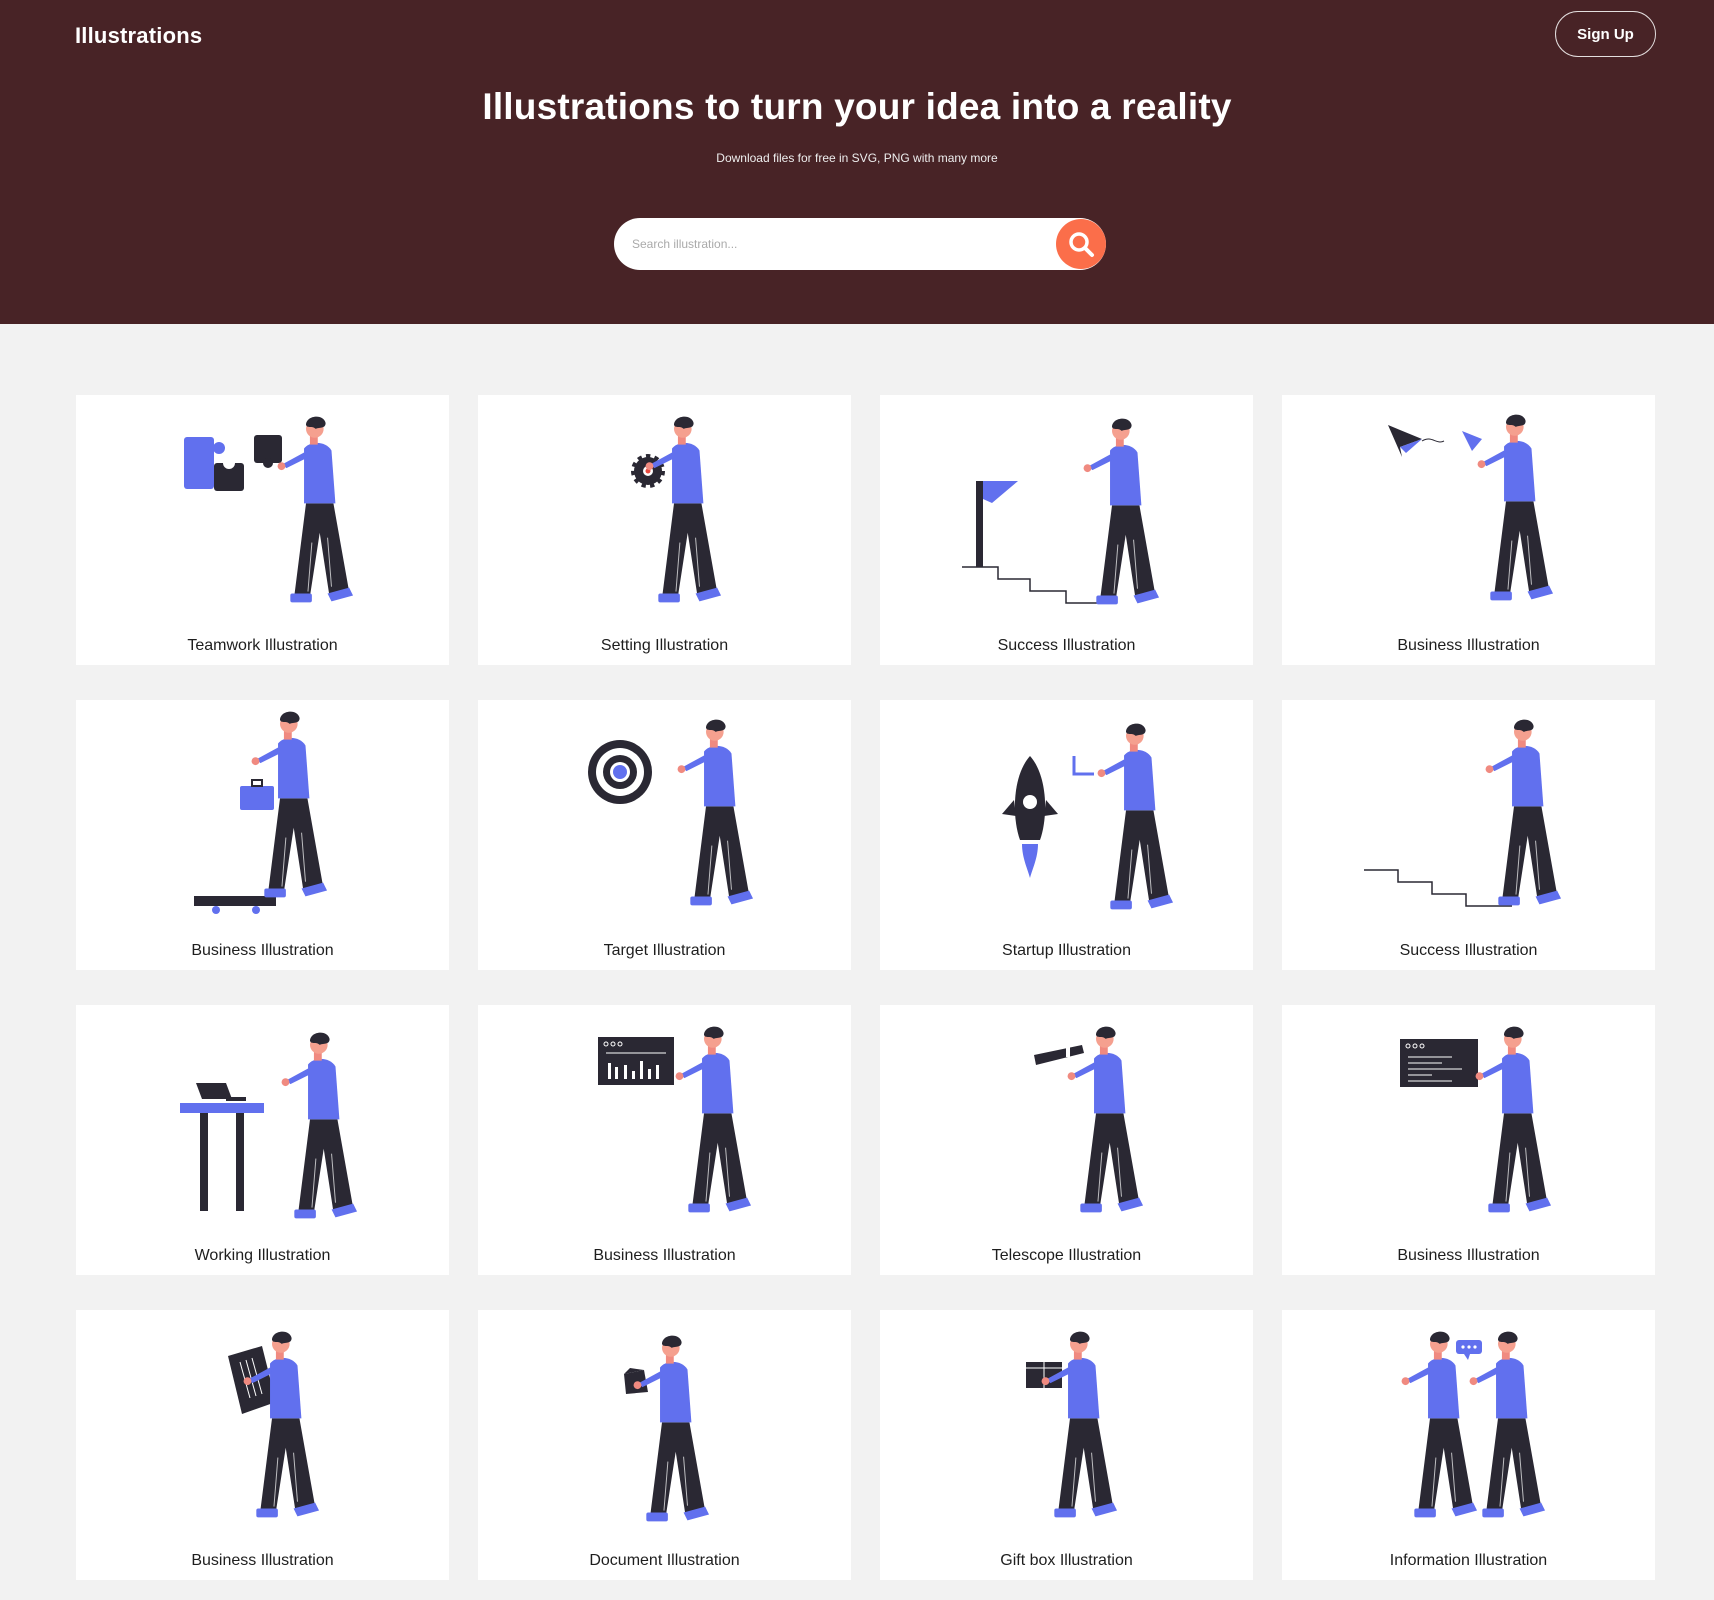 Image resolution: width=1714 pixels, height=1600 pixels. Describe the element at coordinates (274, 1424) in the screenshot. I see `ledger-illustration-icon` at that location.